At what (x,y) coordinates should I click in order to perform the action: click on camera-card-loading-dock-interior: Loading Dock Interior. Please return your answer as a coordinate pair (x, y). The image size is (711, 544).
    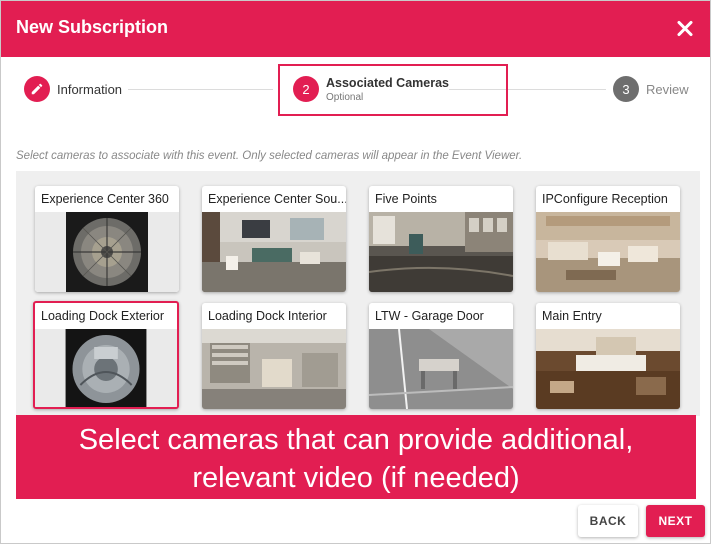
    Looking at the image, I should click on (274, 356).